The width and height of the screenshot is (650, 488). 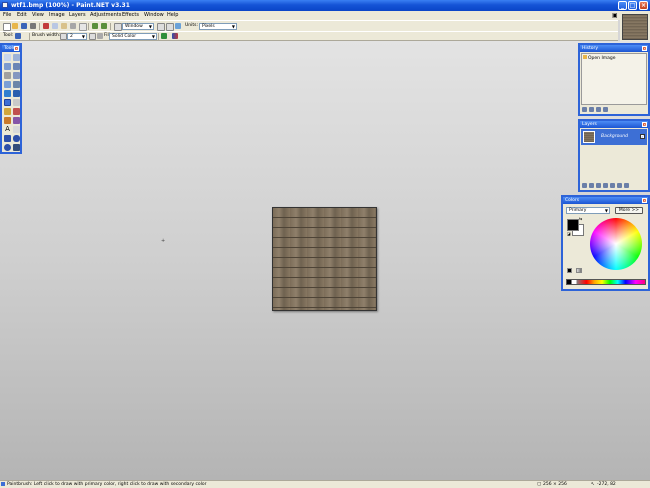 What do you see at coordinates (599, 58) in the screenshot?
I see `history-item: Open Image` at bounding box center [599, 58].